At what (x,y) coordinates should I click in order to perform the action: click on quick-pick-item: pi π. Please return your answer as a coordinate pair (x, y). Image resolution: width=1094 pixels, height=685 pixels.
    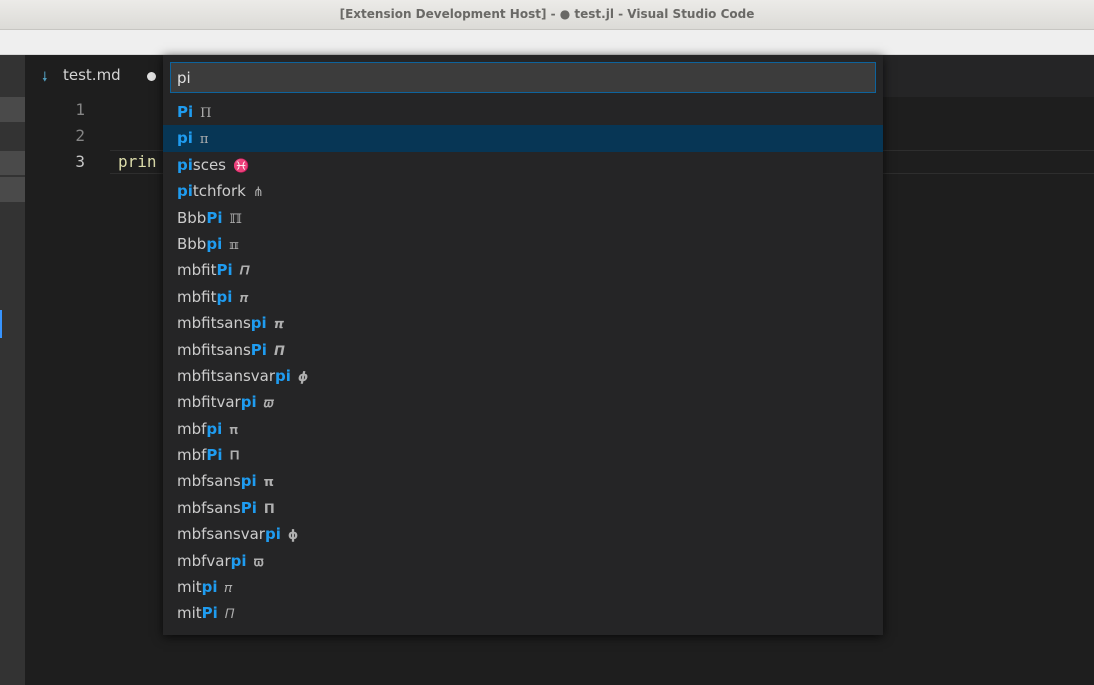
    Looking at the image, I should click on (523, 138).